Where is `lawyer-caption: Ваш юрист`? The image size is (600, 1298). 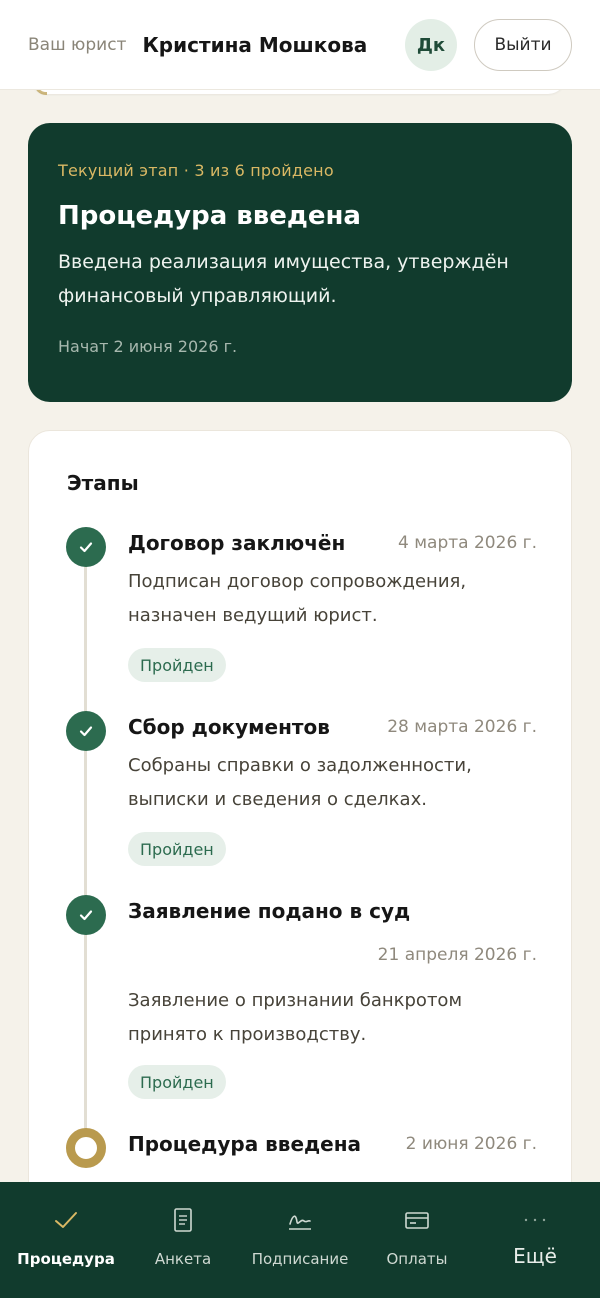
lawyer-caption: Ваш юрист is located at coordinates (77, 44).